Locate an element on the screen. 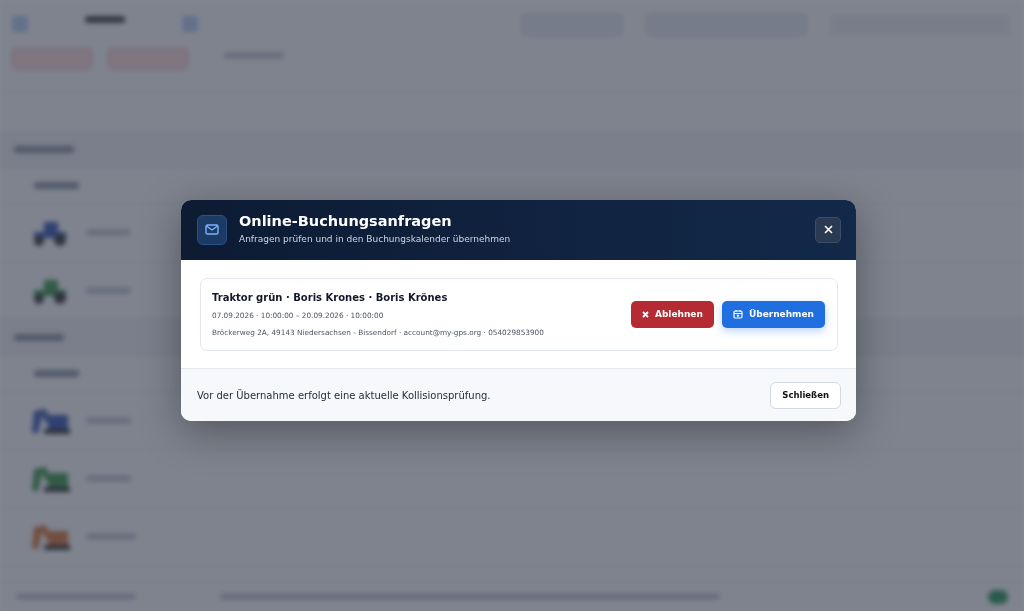 The width and height of the screenshot is (1024, 611). close-icon is located at coordinates (828, 230).